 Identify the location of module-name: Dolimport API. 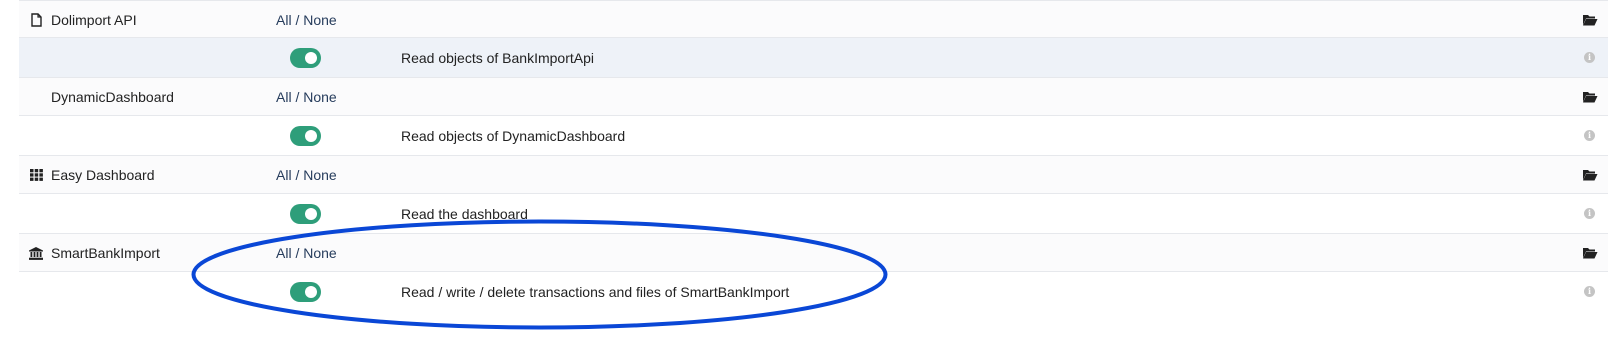
(94, 20).